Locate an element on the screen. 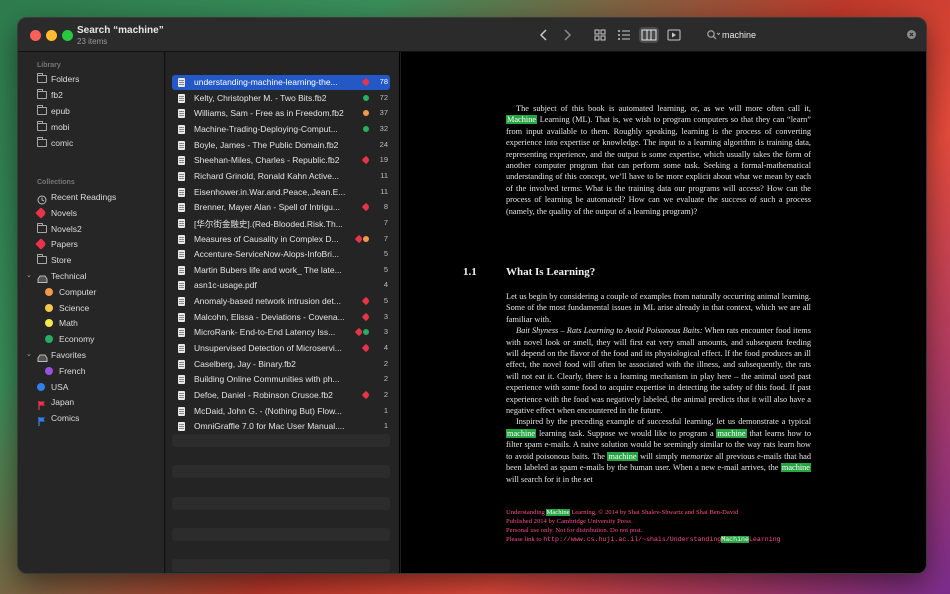 This screenshot has width=950, height=594. sidebar-item-epub: epub is located at coordinates (91, 111).